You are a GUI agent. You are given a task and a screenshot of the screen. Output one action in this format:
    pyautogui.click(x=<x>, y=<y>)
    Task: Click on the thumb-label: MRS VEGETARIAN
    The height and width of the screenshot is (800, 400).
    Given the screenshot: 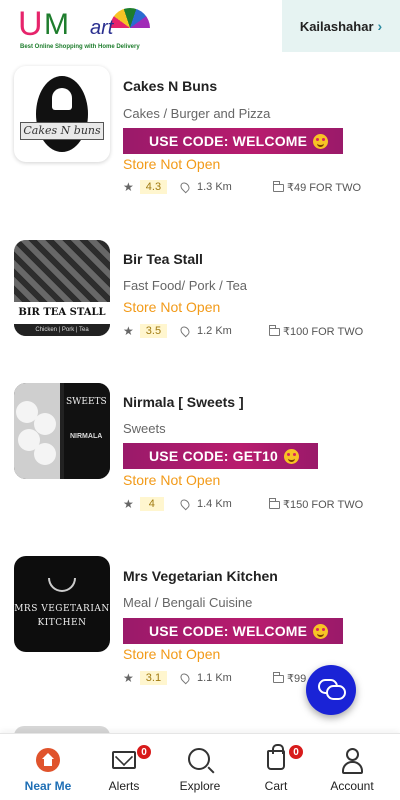 What is the action you would take?
    pyautogui.click(x=62, y=609)
    